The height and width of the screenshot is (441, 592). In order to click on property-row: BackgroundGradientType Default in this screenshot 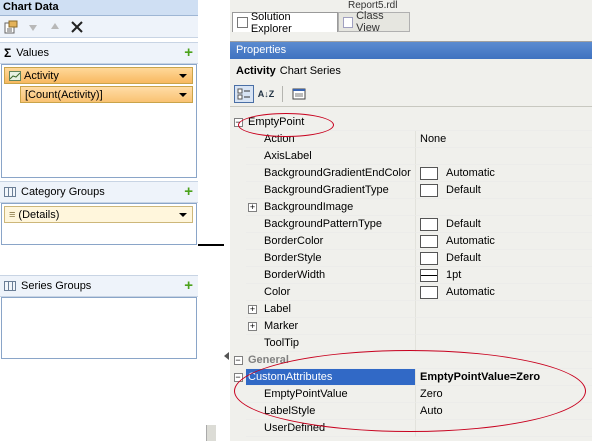, I will do `click(411, 190)`.